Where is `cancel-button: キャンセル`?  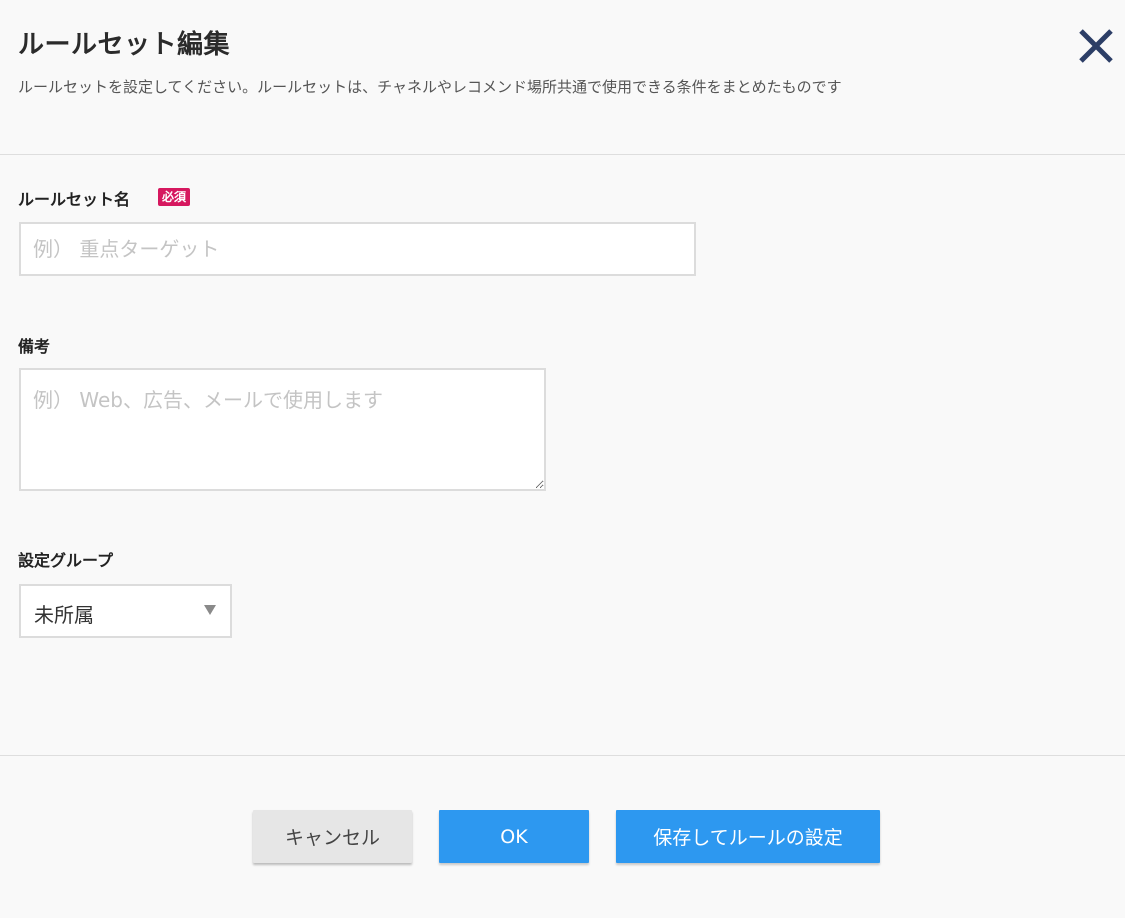 cancel-button: キャンセル is located at coordinates (332, 836).